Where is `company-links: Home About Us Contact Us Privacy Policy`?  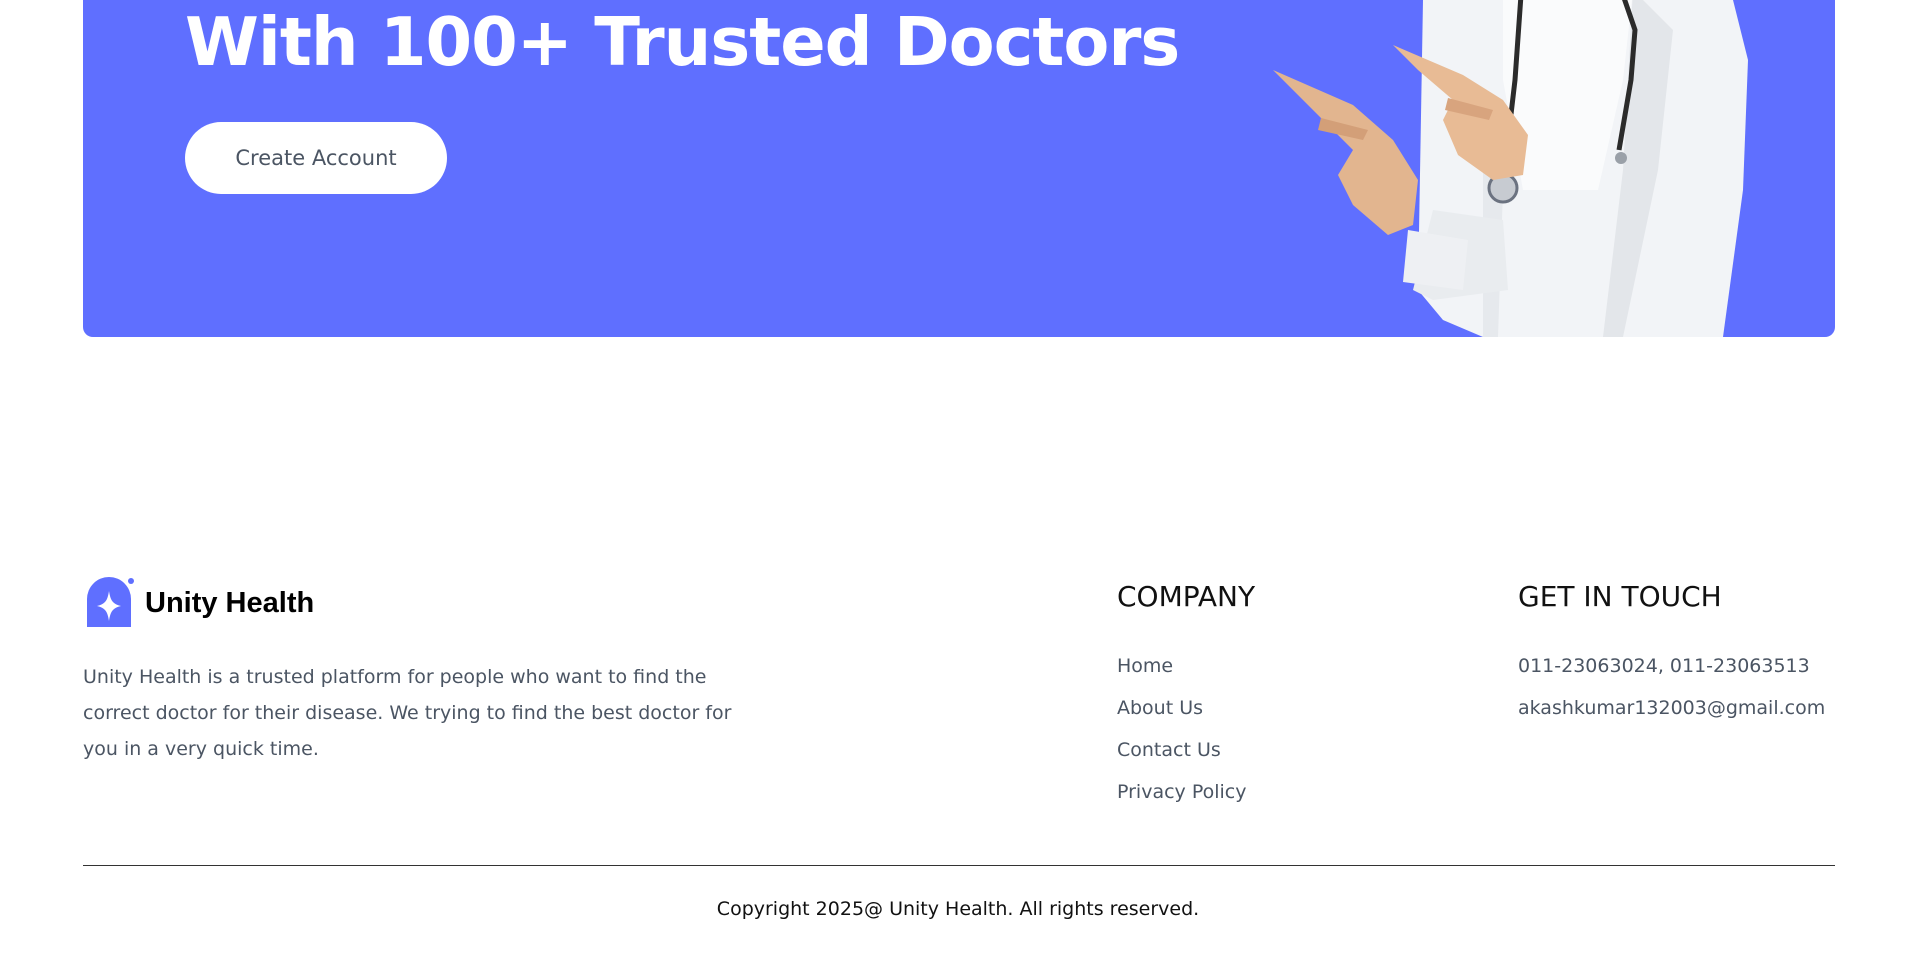
company-links: Home About Us Contact Us Privacy Policy is located at coordinates (1181, 738).